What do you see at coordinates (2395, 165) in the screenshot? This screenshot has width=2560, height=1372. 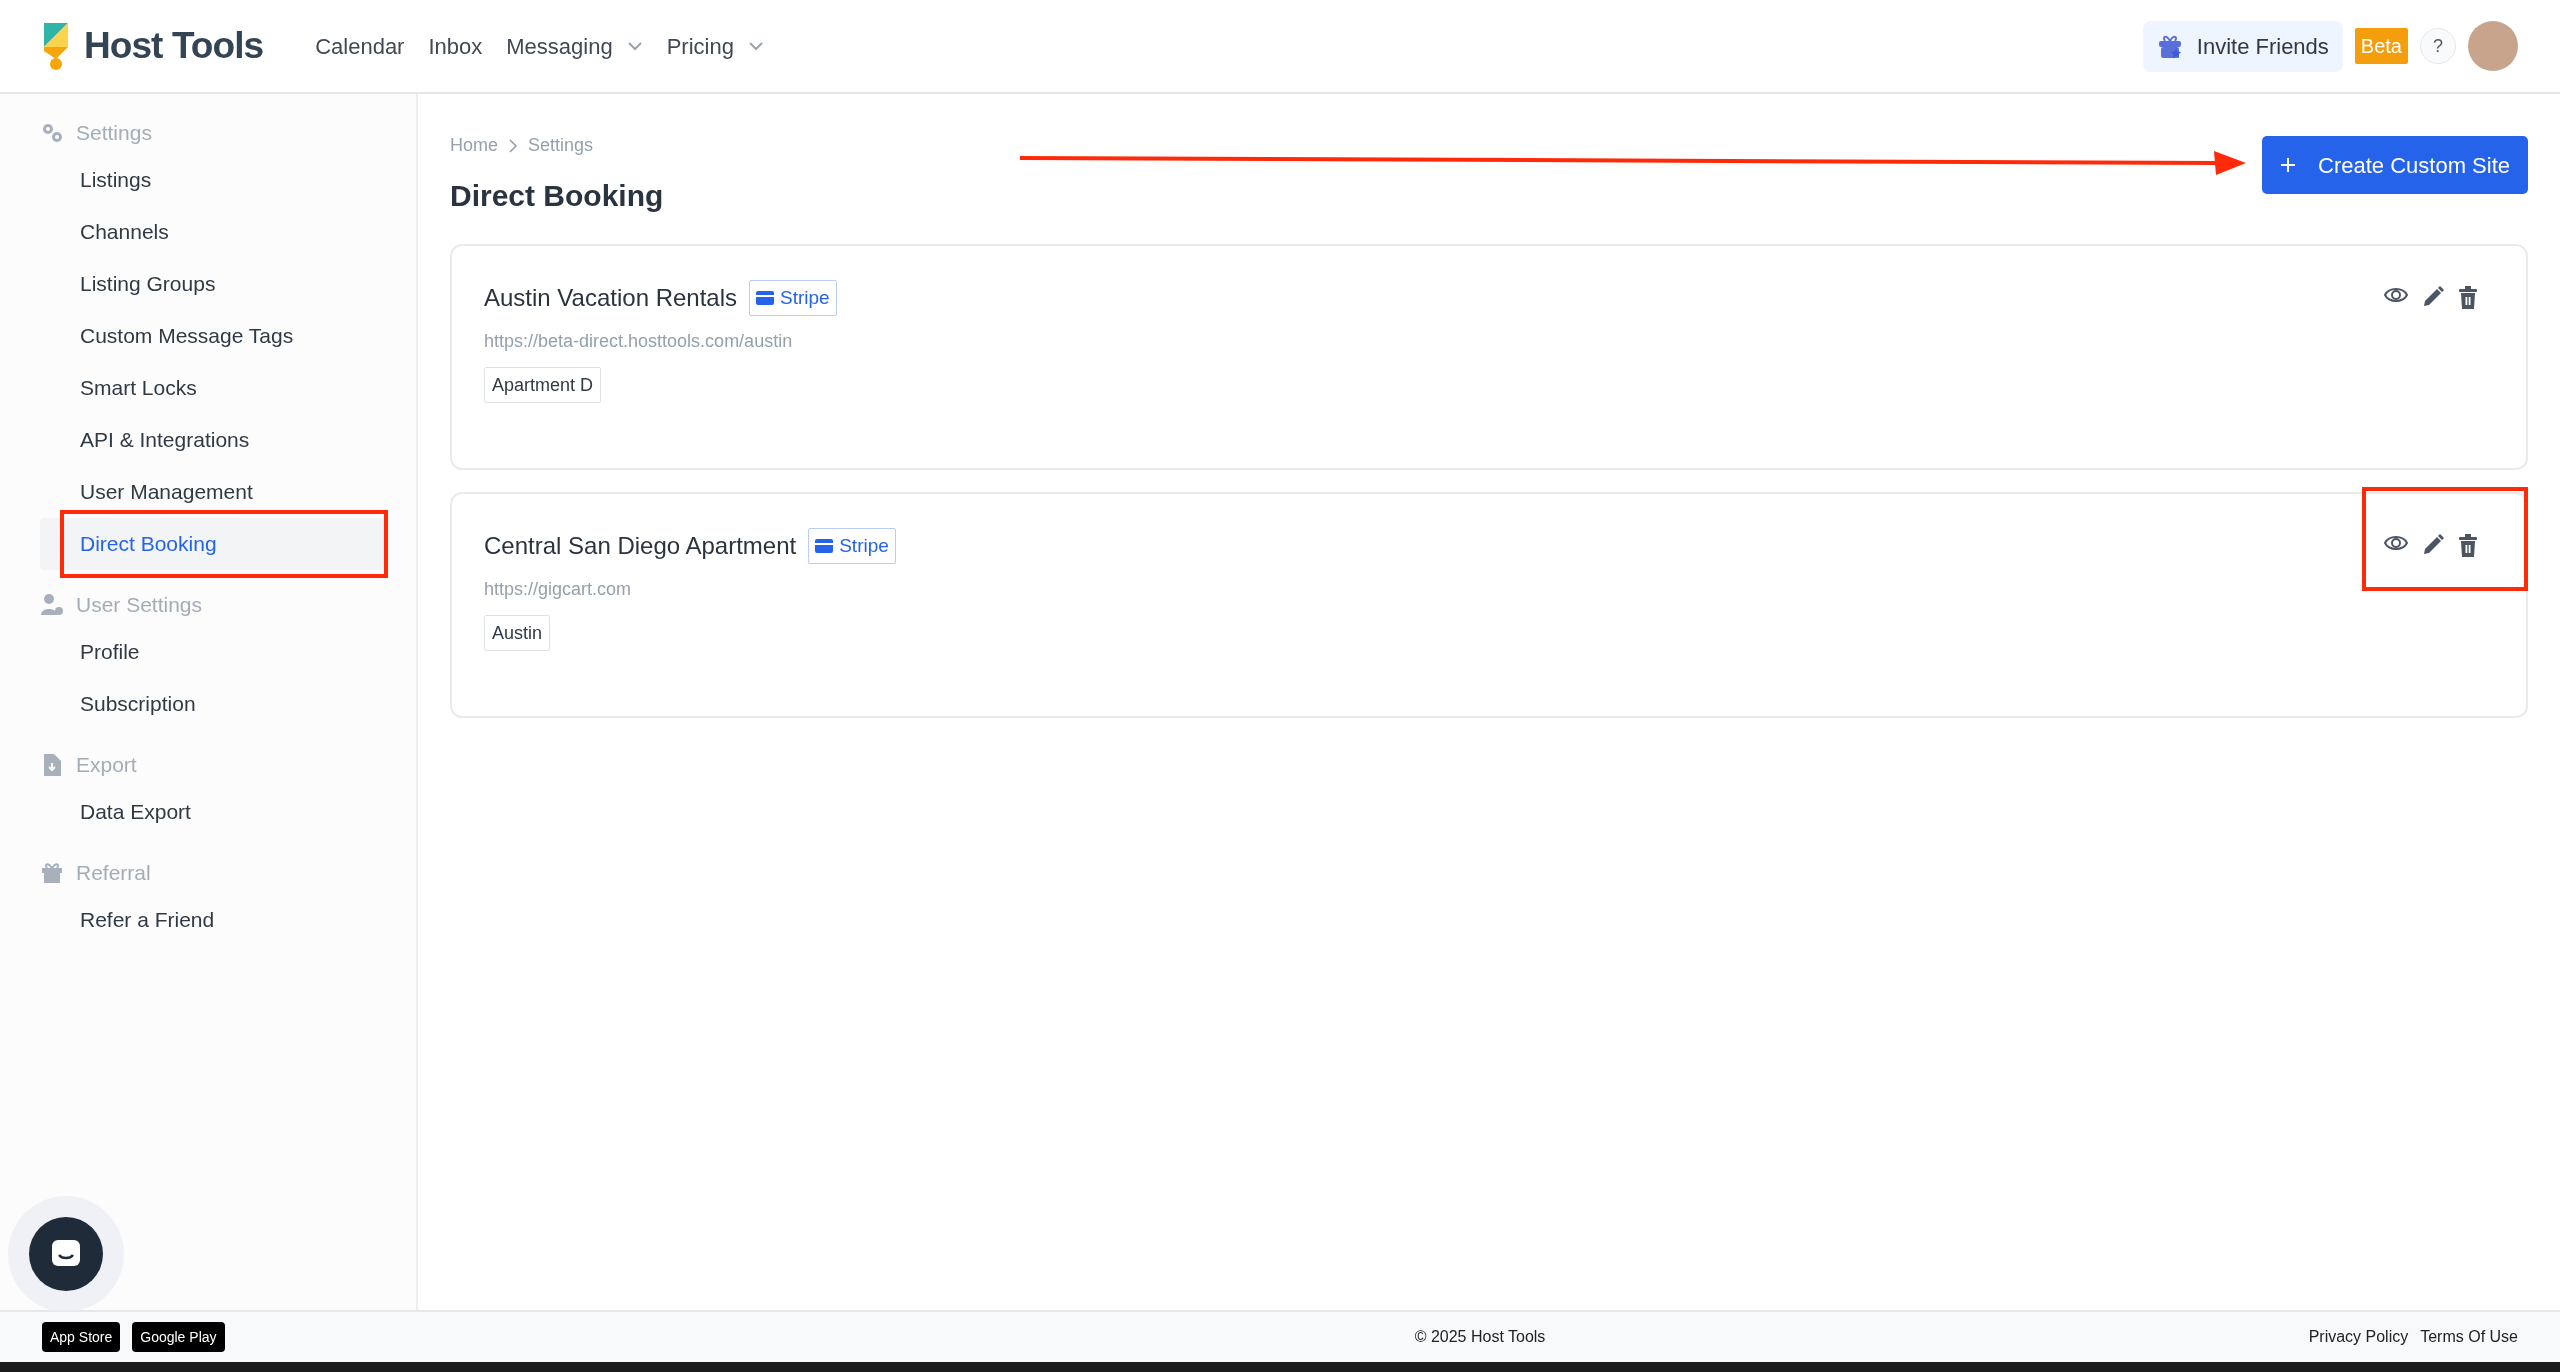 I see `create-custom-site-button: Create Custom Site` at bounding box center [2395, 165].